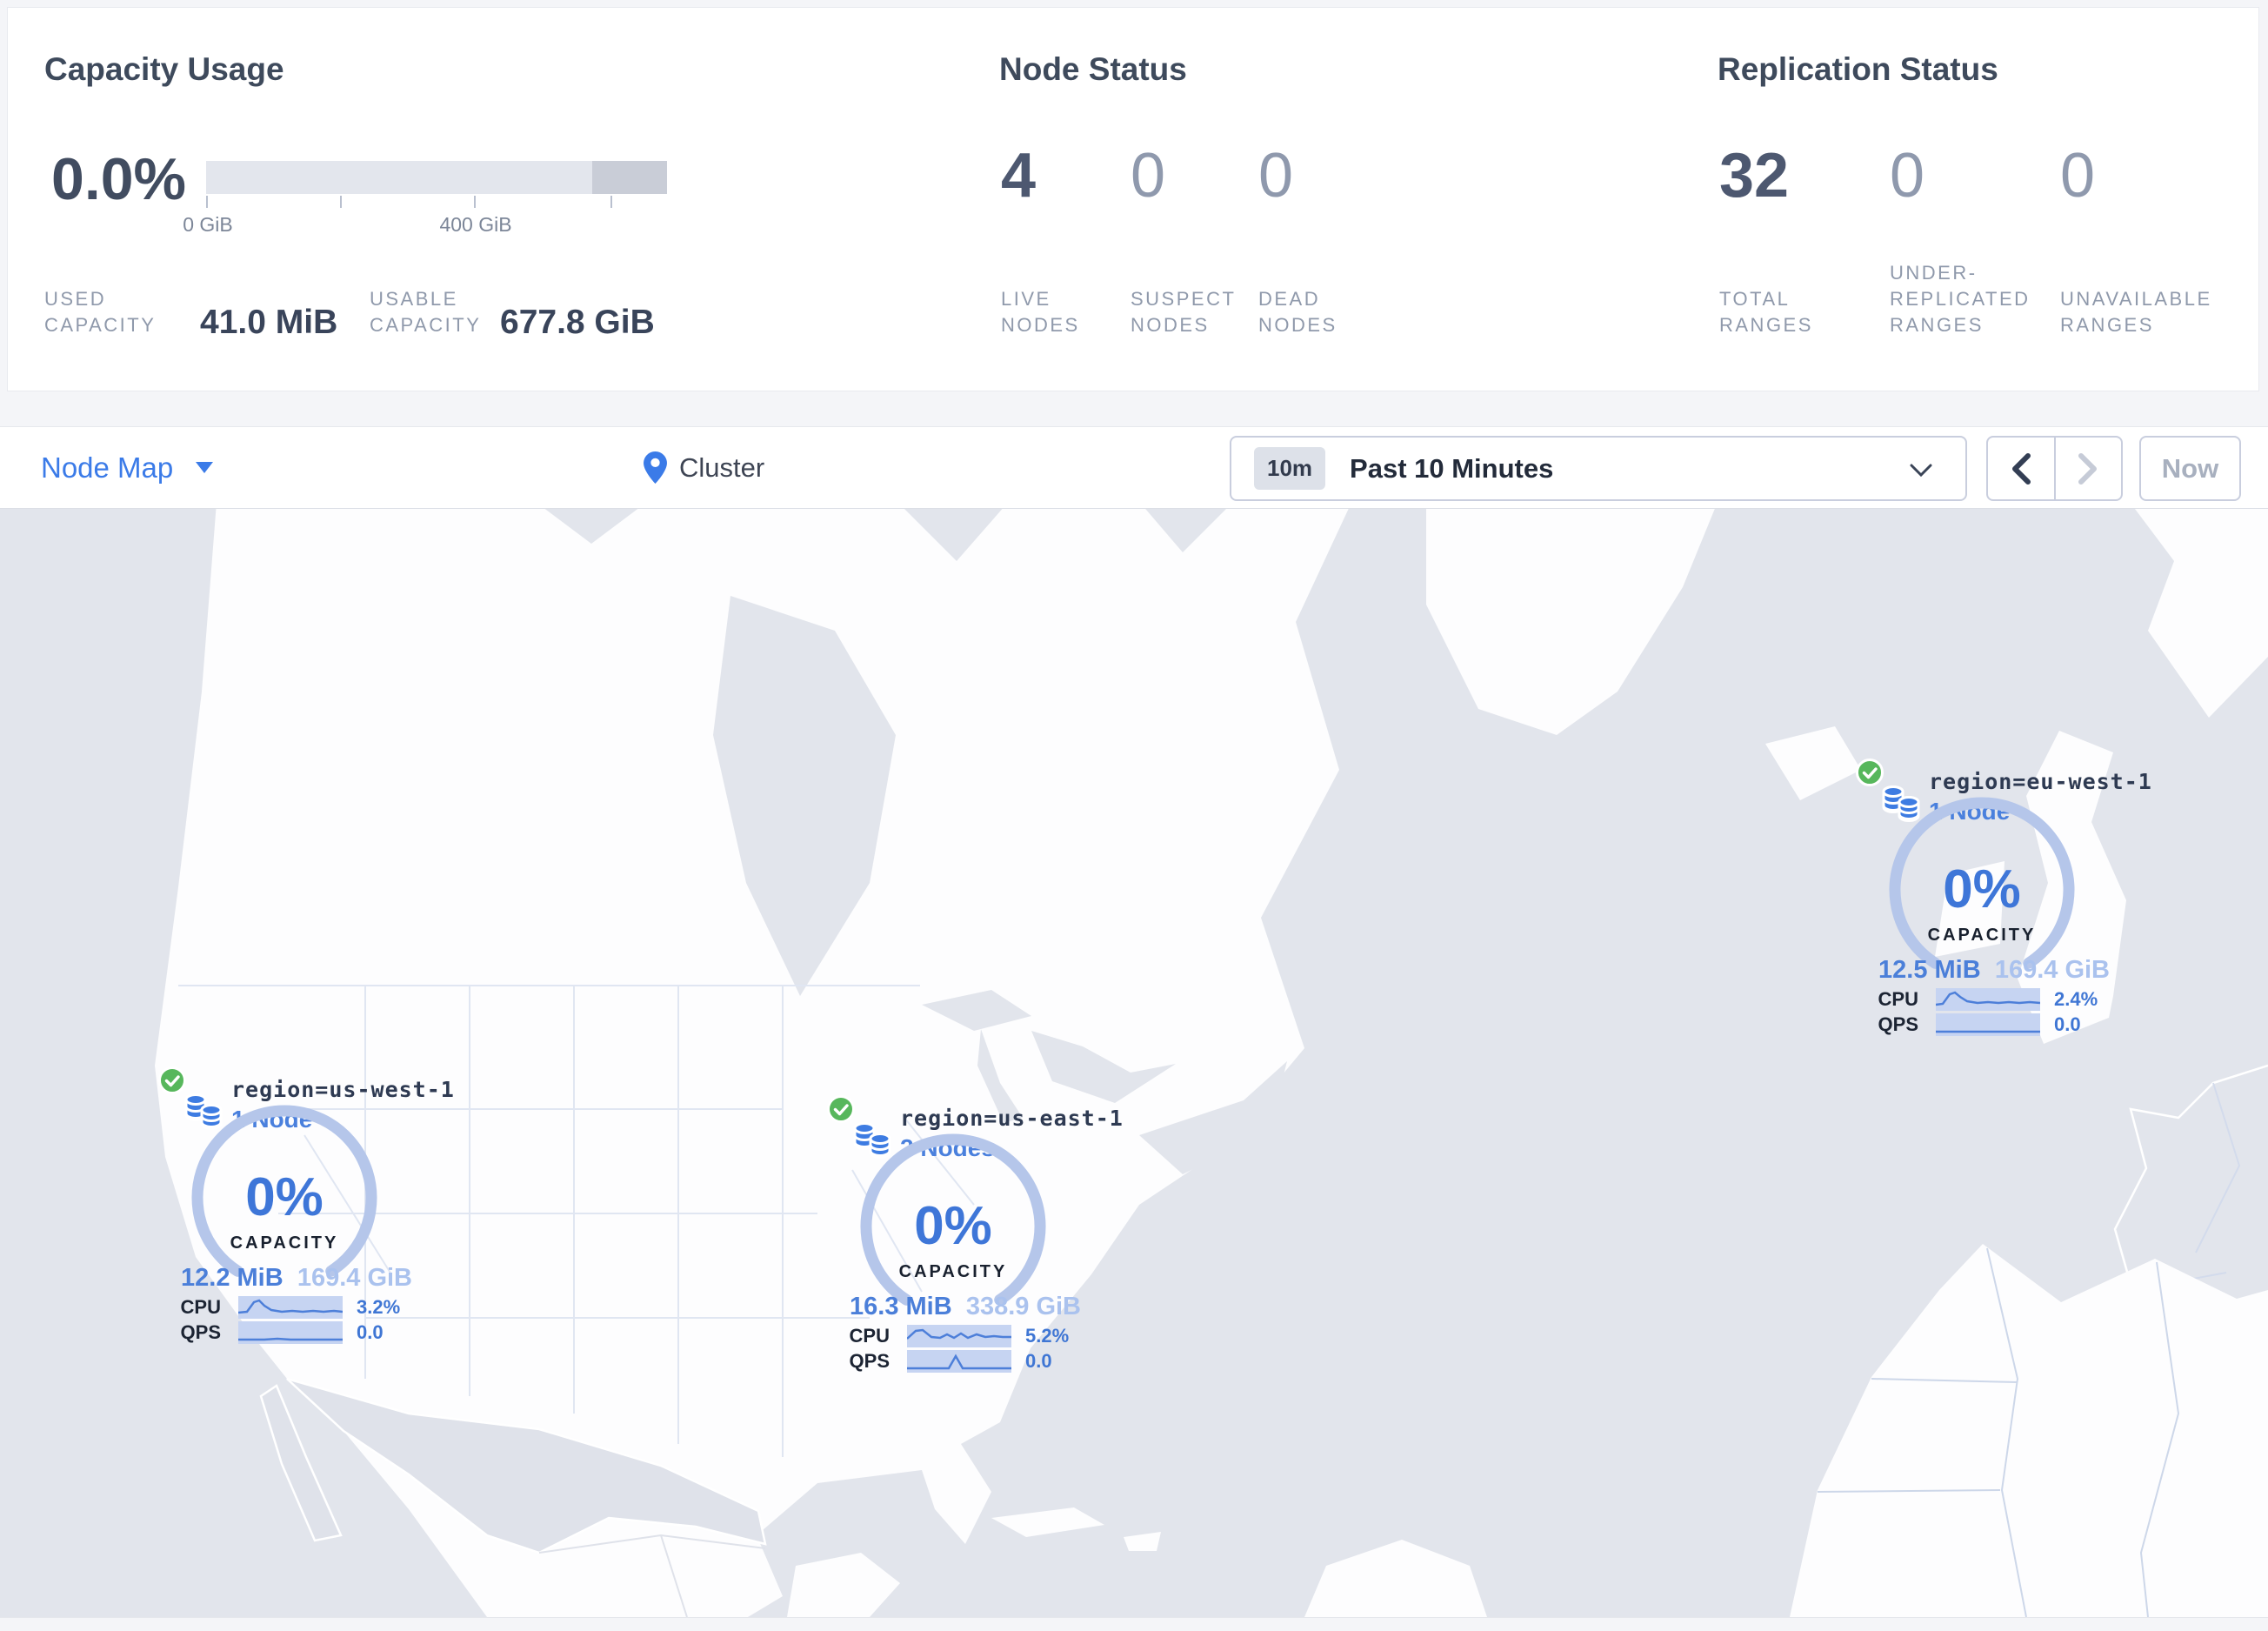  Describe the element at coordinates (1047, 1336) in the screenshot. I see `cpu-value: 5.2%` at that location.